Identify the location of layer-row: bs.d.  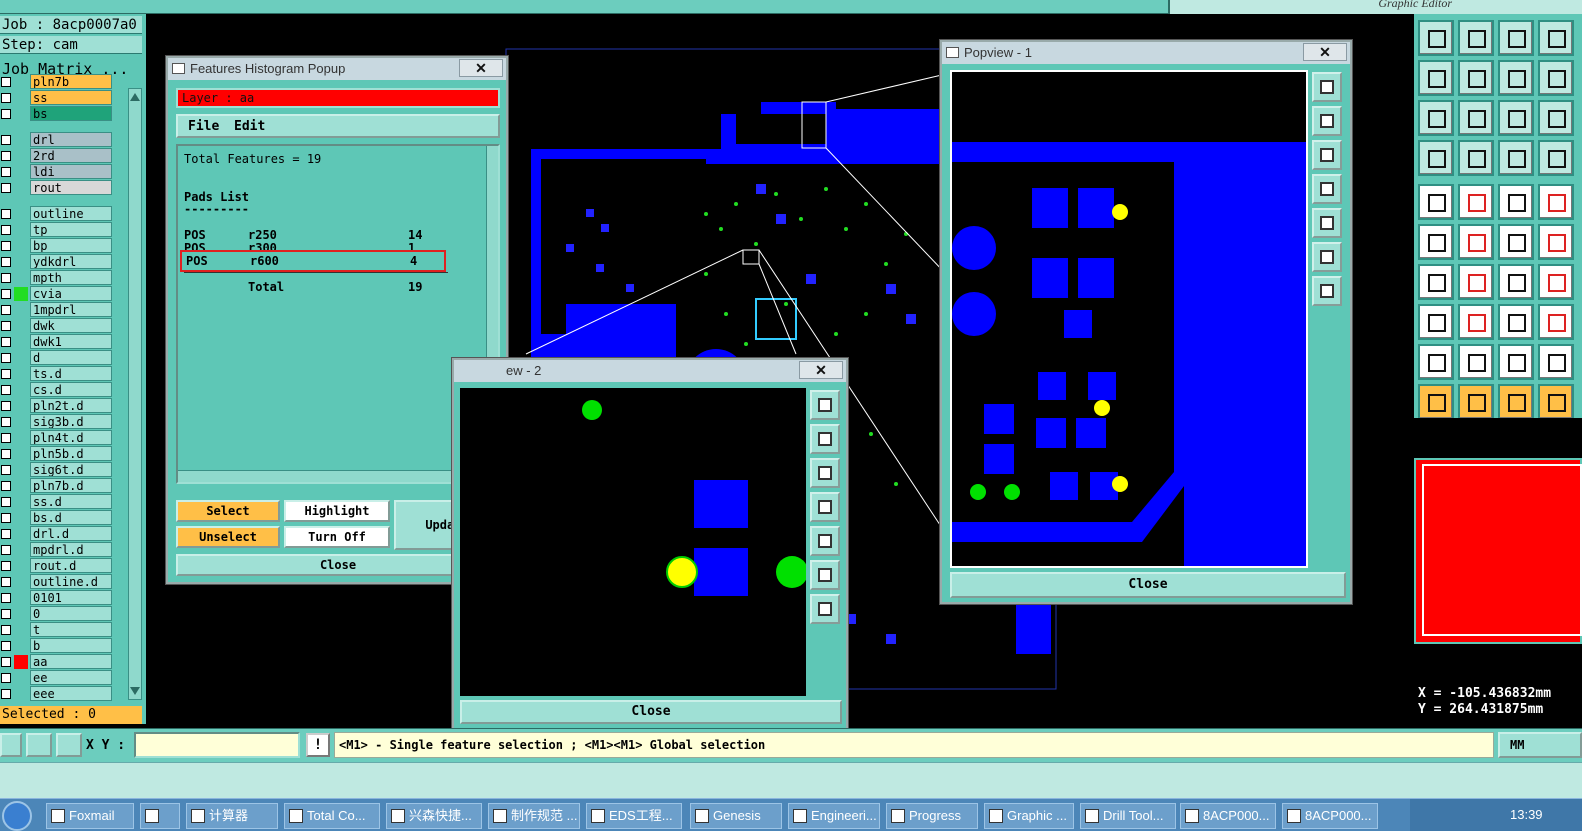
(64, 518).